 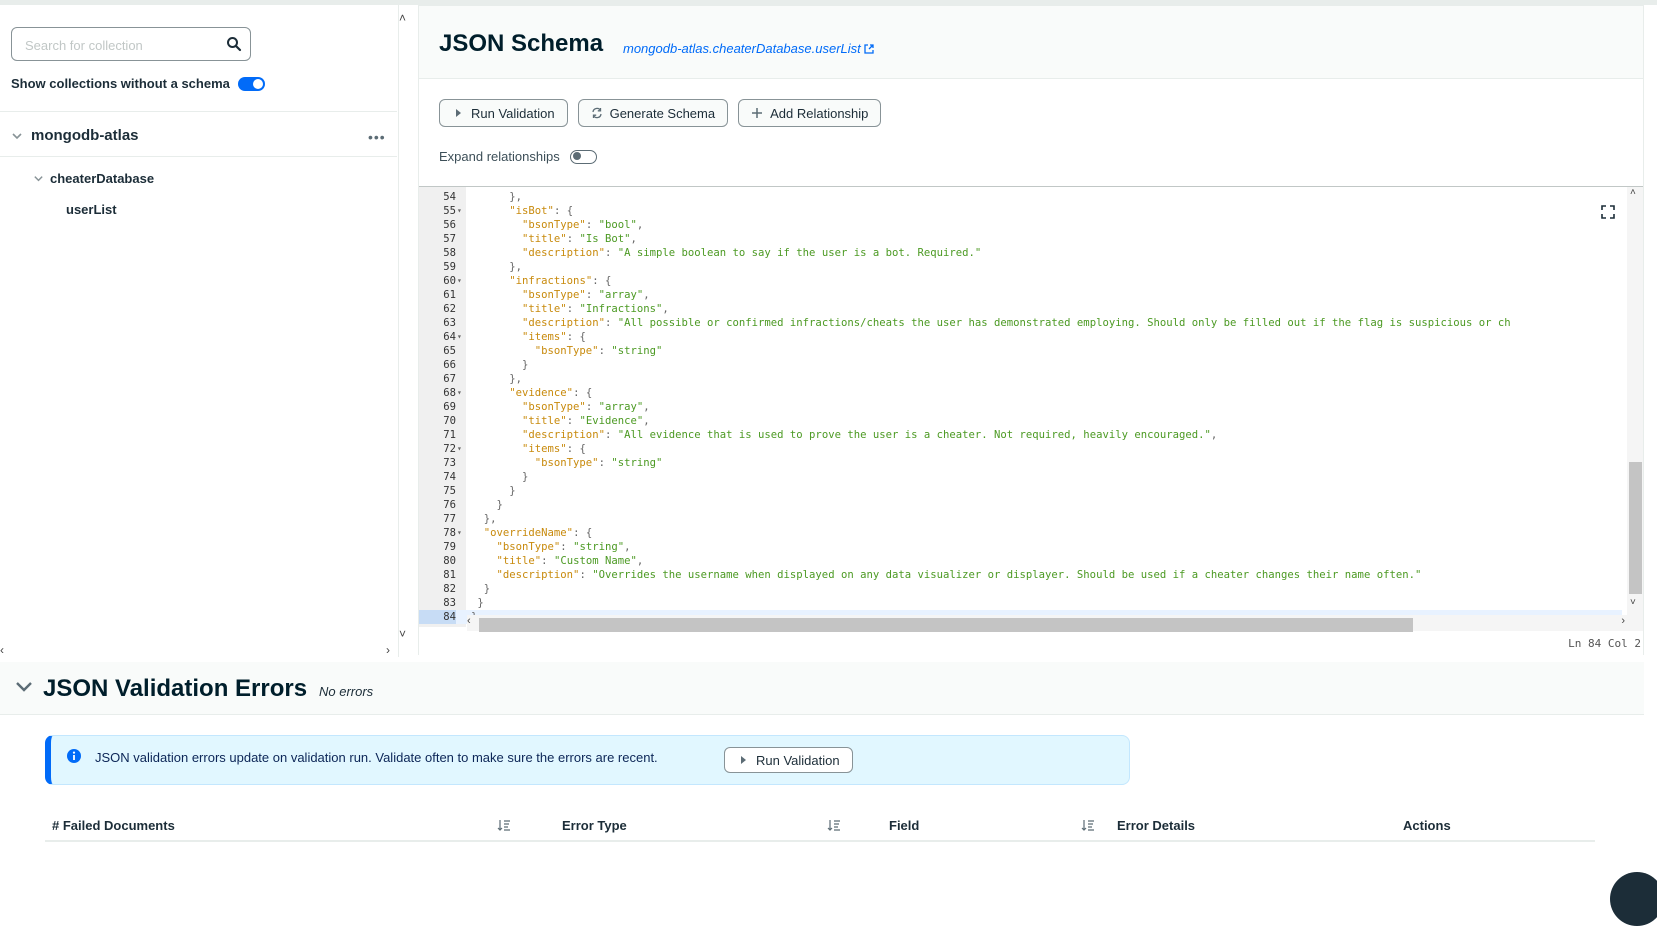 What do you see at coordinates (583, 156) in the screenshot?
I see `expand-relationships-toggle` at bounding box center [583, 156].